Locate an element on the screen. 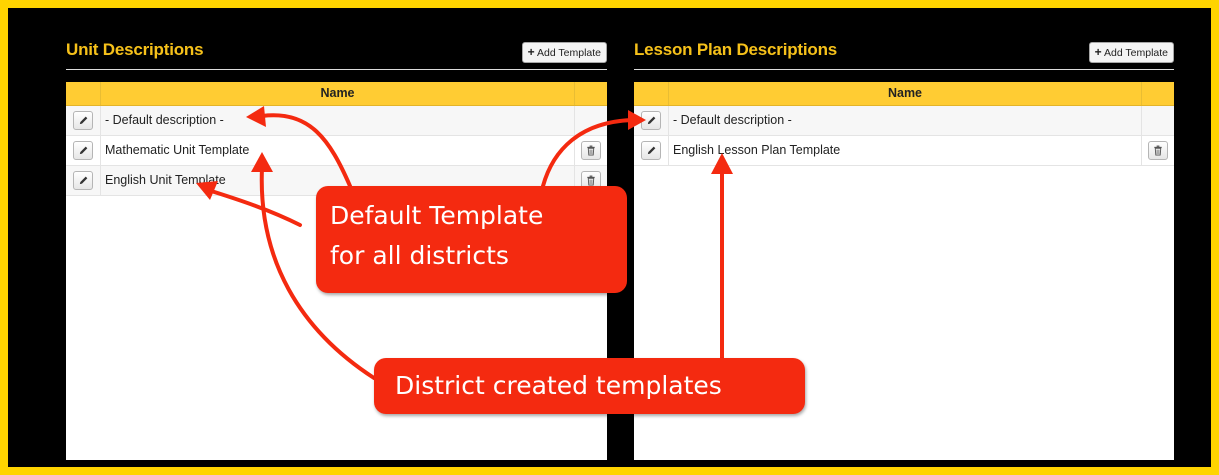 The image size is (1219, 475). add-lesson-template-button: + Add Template is located at coordinates (1131, 52).